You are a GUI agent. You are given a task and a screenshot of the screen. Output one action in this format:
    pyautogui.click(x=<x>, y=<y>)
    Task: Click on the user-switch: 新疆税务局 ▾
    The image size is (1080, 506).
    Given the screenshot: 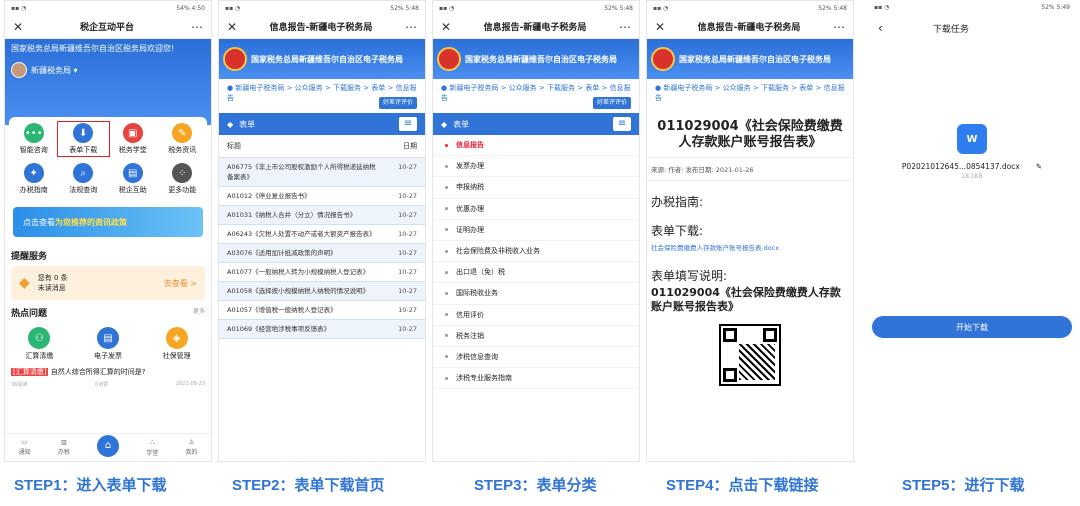 What is the action you would take?
    pyautogui.click(x=108, y=70)
    